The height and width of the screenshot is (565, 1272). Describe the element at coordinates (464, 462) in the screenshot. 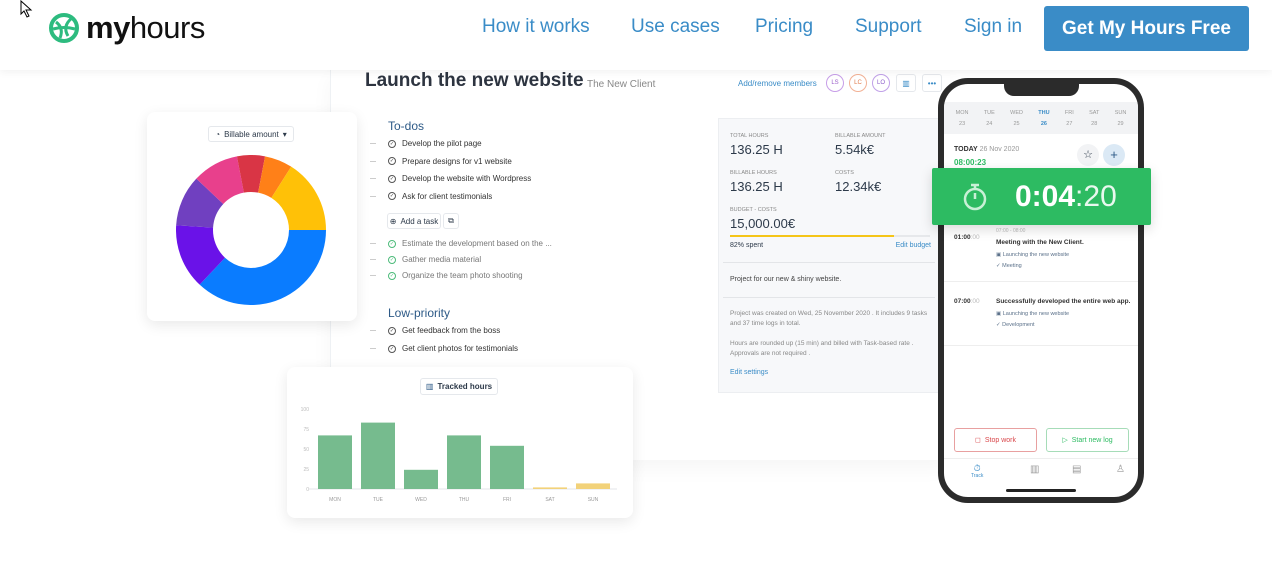

I see `bar-thu` at that location.